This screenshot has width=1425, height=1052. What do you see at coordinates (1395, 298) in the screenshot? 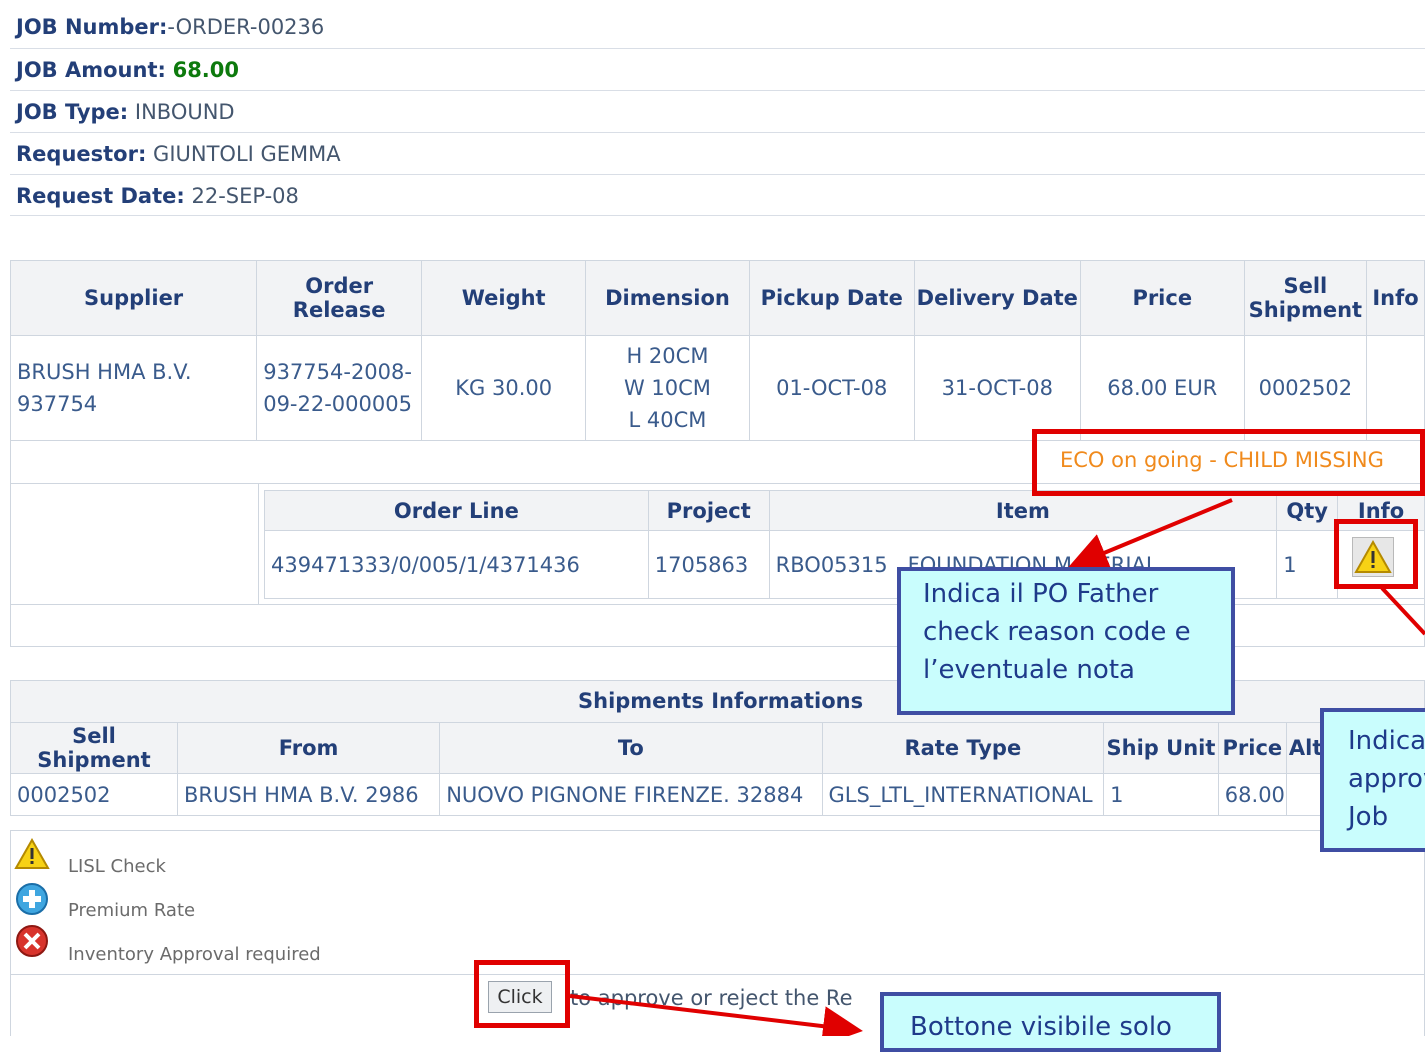
I see `col-info: Info` at bounding box center [1395, 298].